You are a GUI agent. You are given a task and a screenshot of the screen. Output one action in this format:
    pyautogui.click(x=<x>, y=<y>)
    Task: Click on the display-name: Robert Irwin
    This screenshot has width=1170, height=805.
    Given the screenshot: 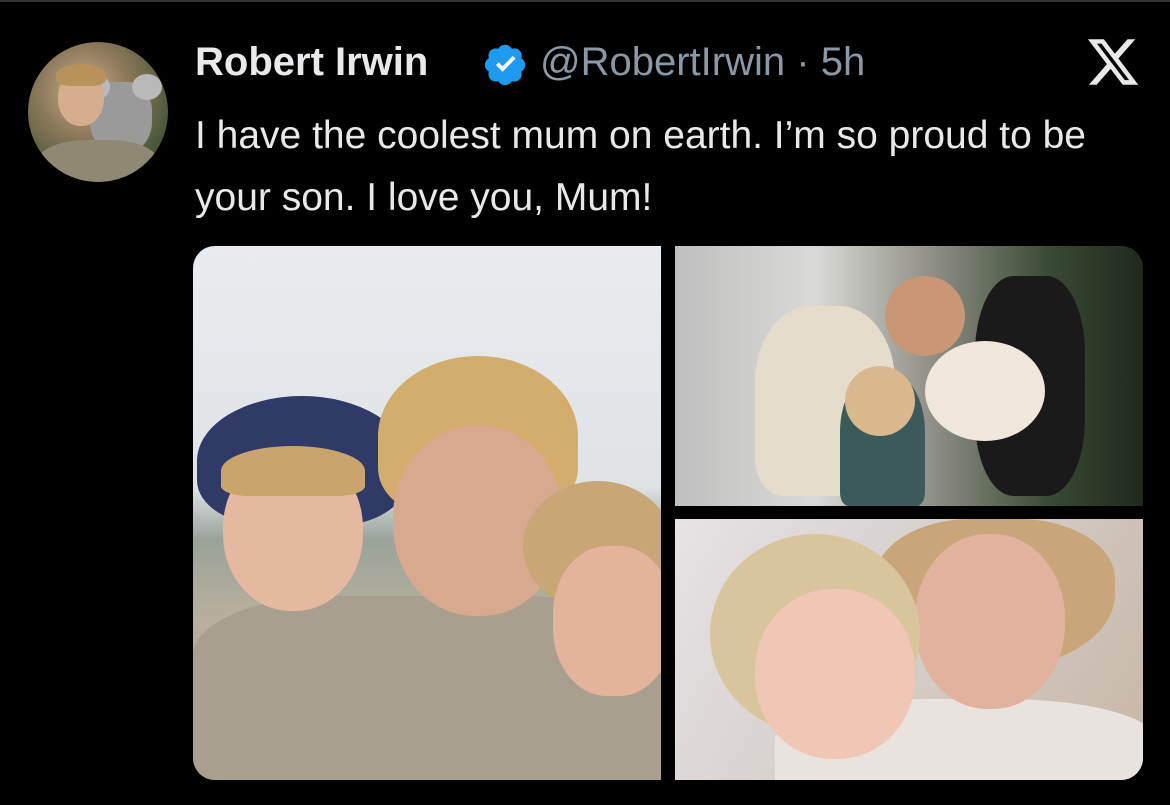 What is the action you would take?
    pyautogui.click(x=311, y=62)
    